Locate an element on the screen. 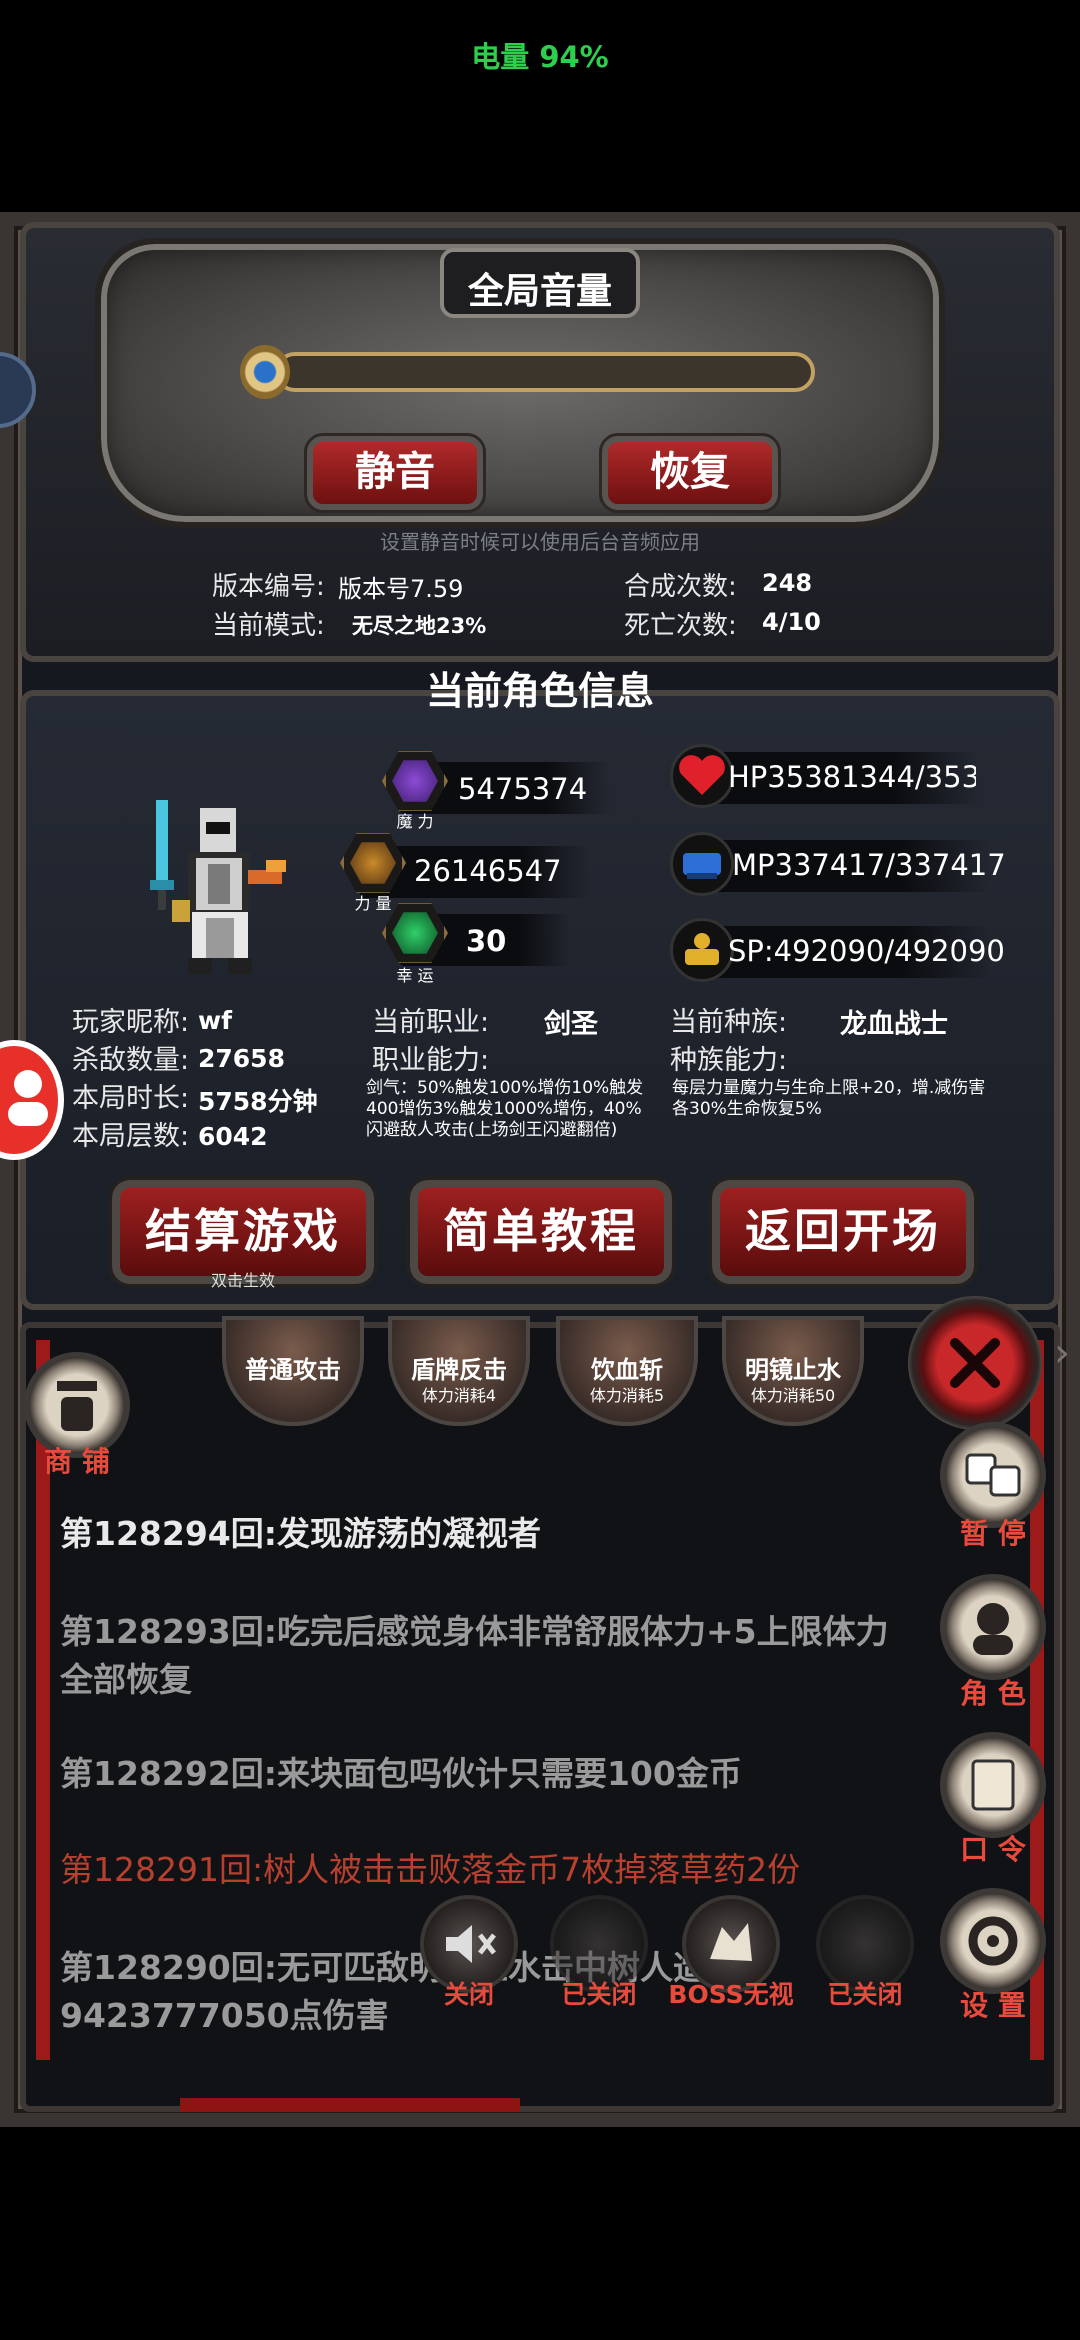 The height and width of the screenshot is (2340, 1080). magic-caption: 魔 力 is located at coordinates (415, 821).